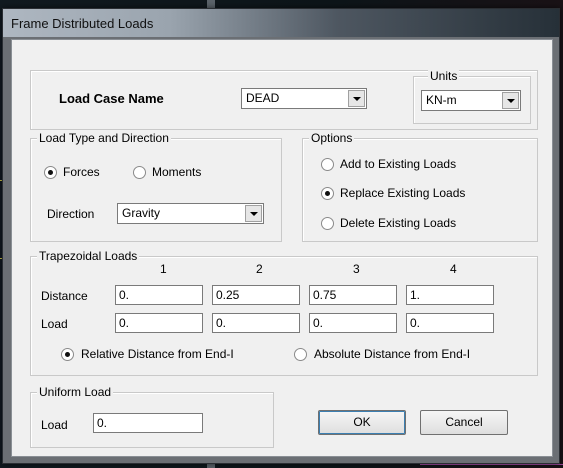 Image resolution: width=563 pixels, height=468 pixels. I want to click on column-header-2: 2, so click(259, 269).